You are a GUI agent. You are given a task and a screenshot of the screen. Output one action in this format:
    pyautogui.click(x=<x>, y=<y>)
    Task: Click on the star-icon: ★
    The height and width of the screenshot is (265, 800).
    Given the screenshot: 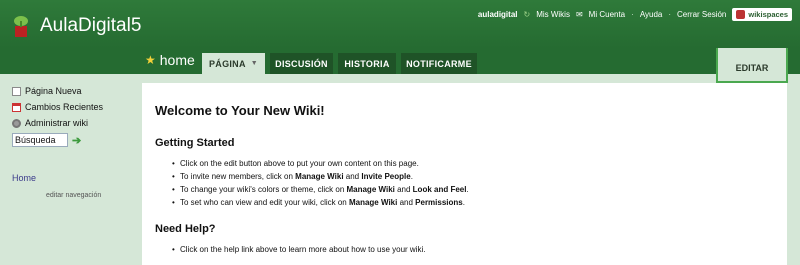 What is the action you would take?
    pyautogui.click(x=150, y=60)
    